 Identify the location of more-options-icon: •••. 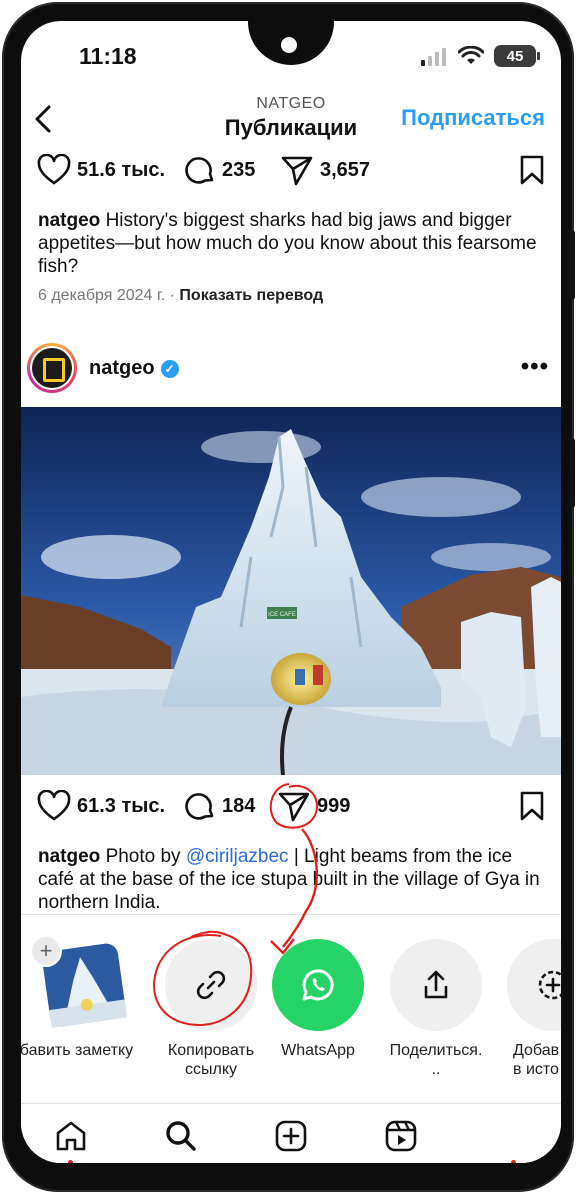
(535, 367).